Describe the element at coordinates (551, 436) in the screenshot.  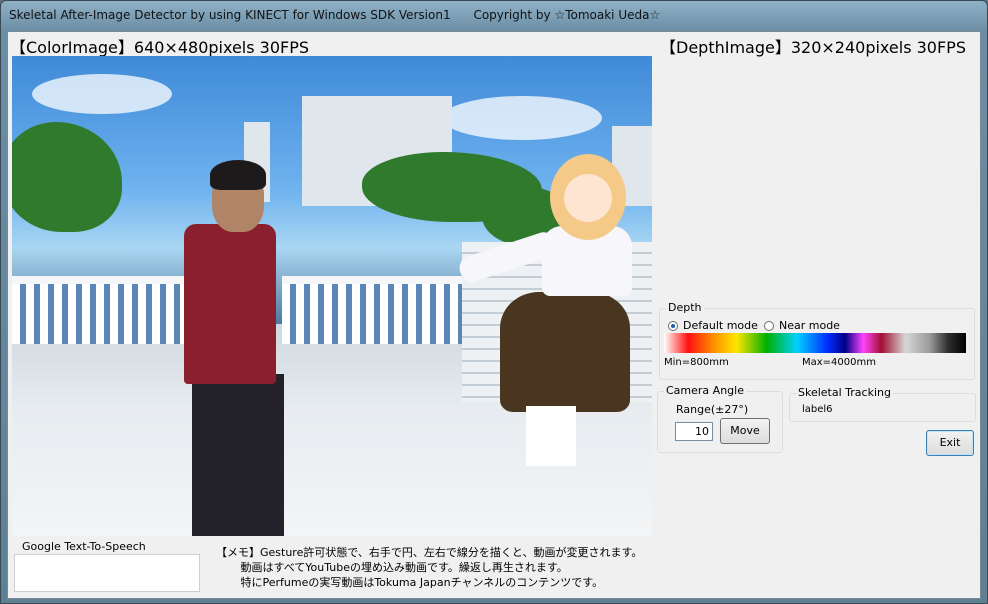
I see `avatar-legs` at that location.